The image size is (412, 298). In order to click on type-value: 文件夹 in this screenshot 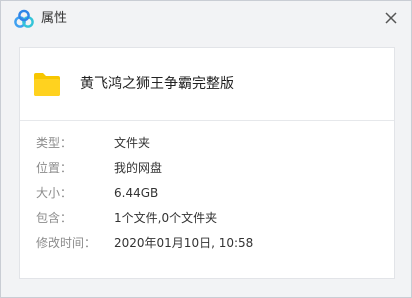, I will do `click(132, 143)`.